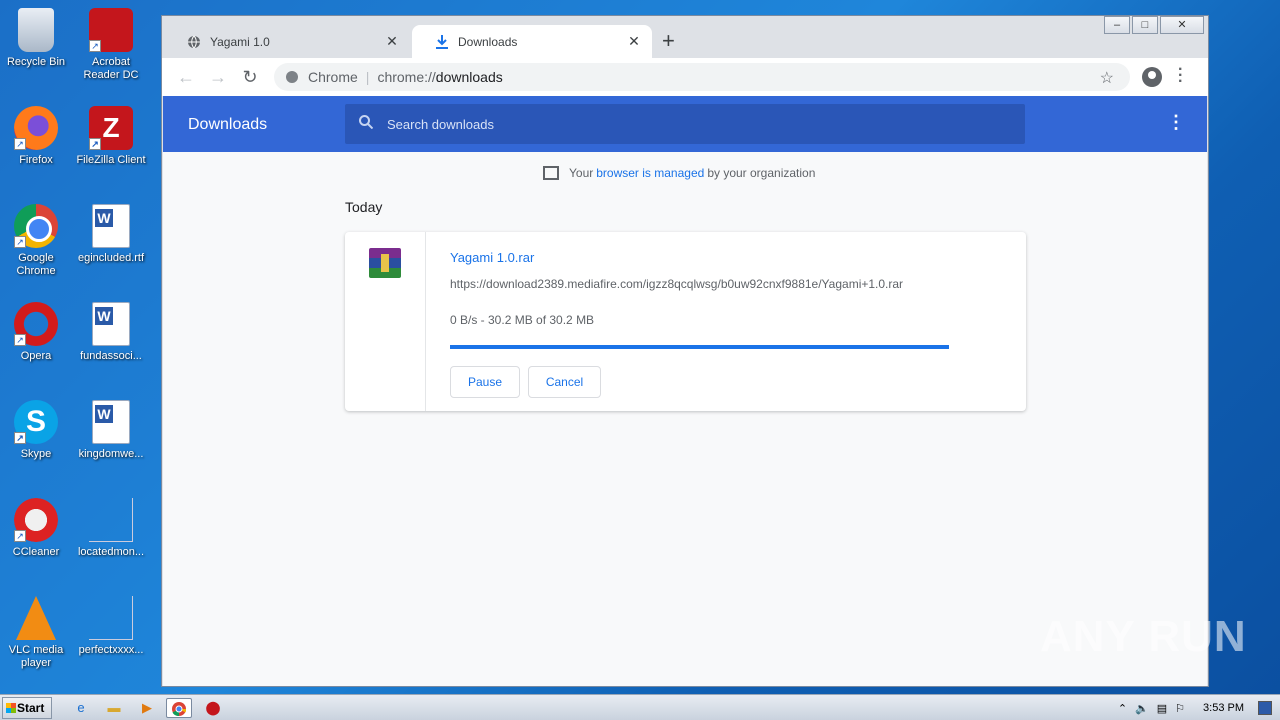 The width and height of the screenshot is (1280, 720). What do you see at coordinates (36, 656) in the screenshot?
I see `desktop-icon-label: VLC media player` at bounding box center [36, 656].